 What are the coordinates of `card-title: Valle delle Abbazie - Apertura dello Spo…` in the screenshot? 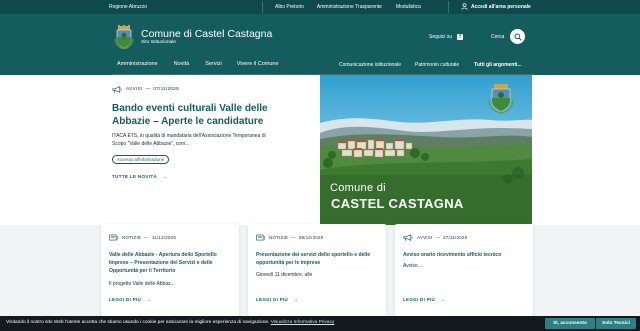 It's located at (170, 263).